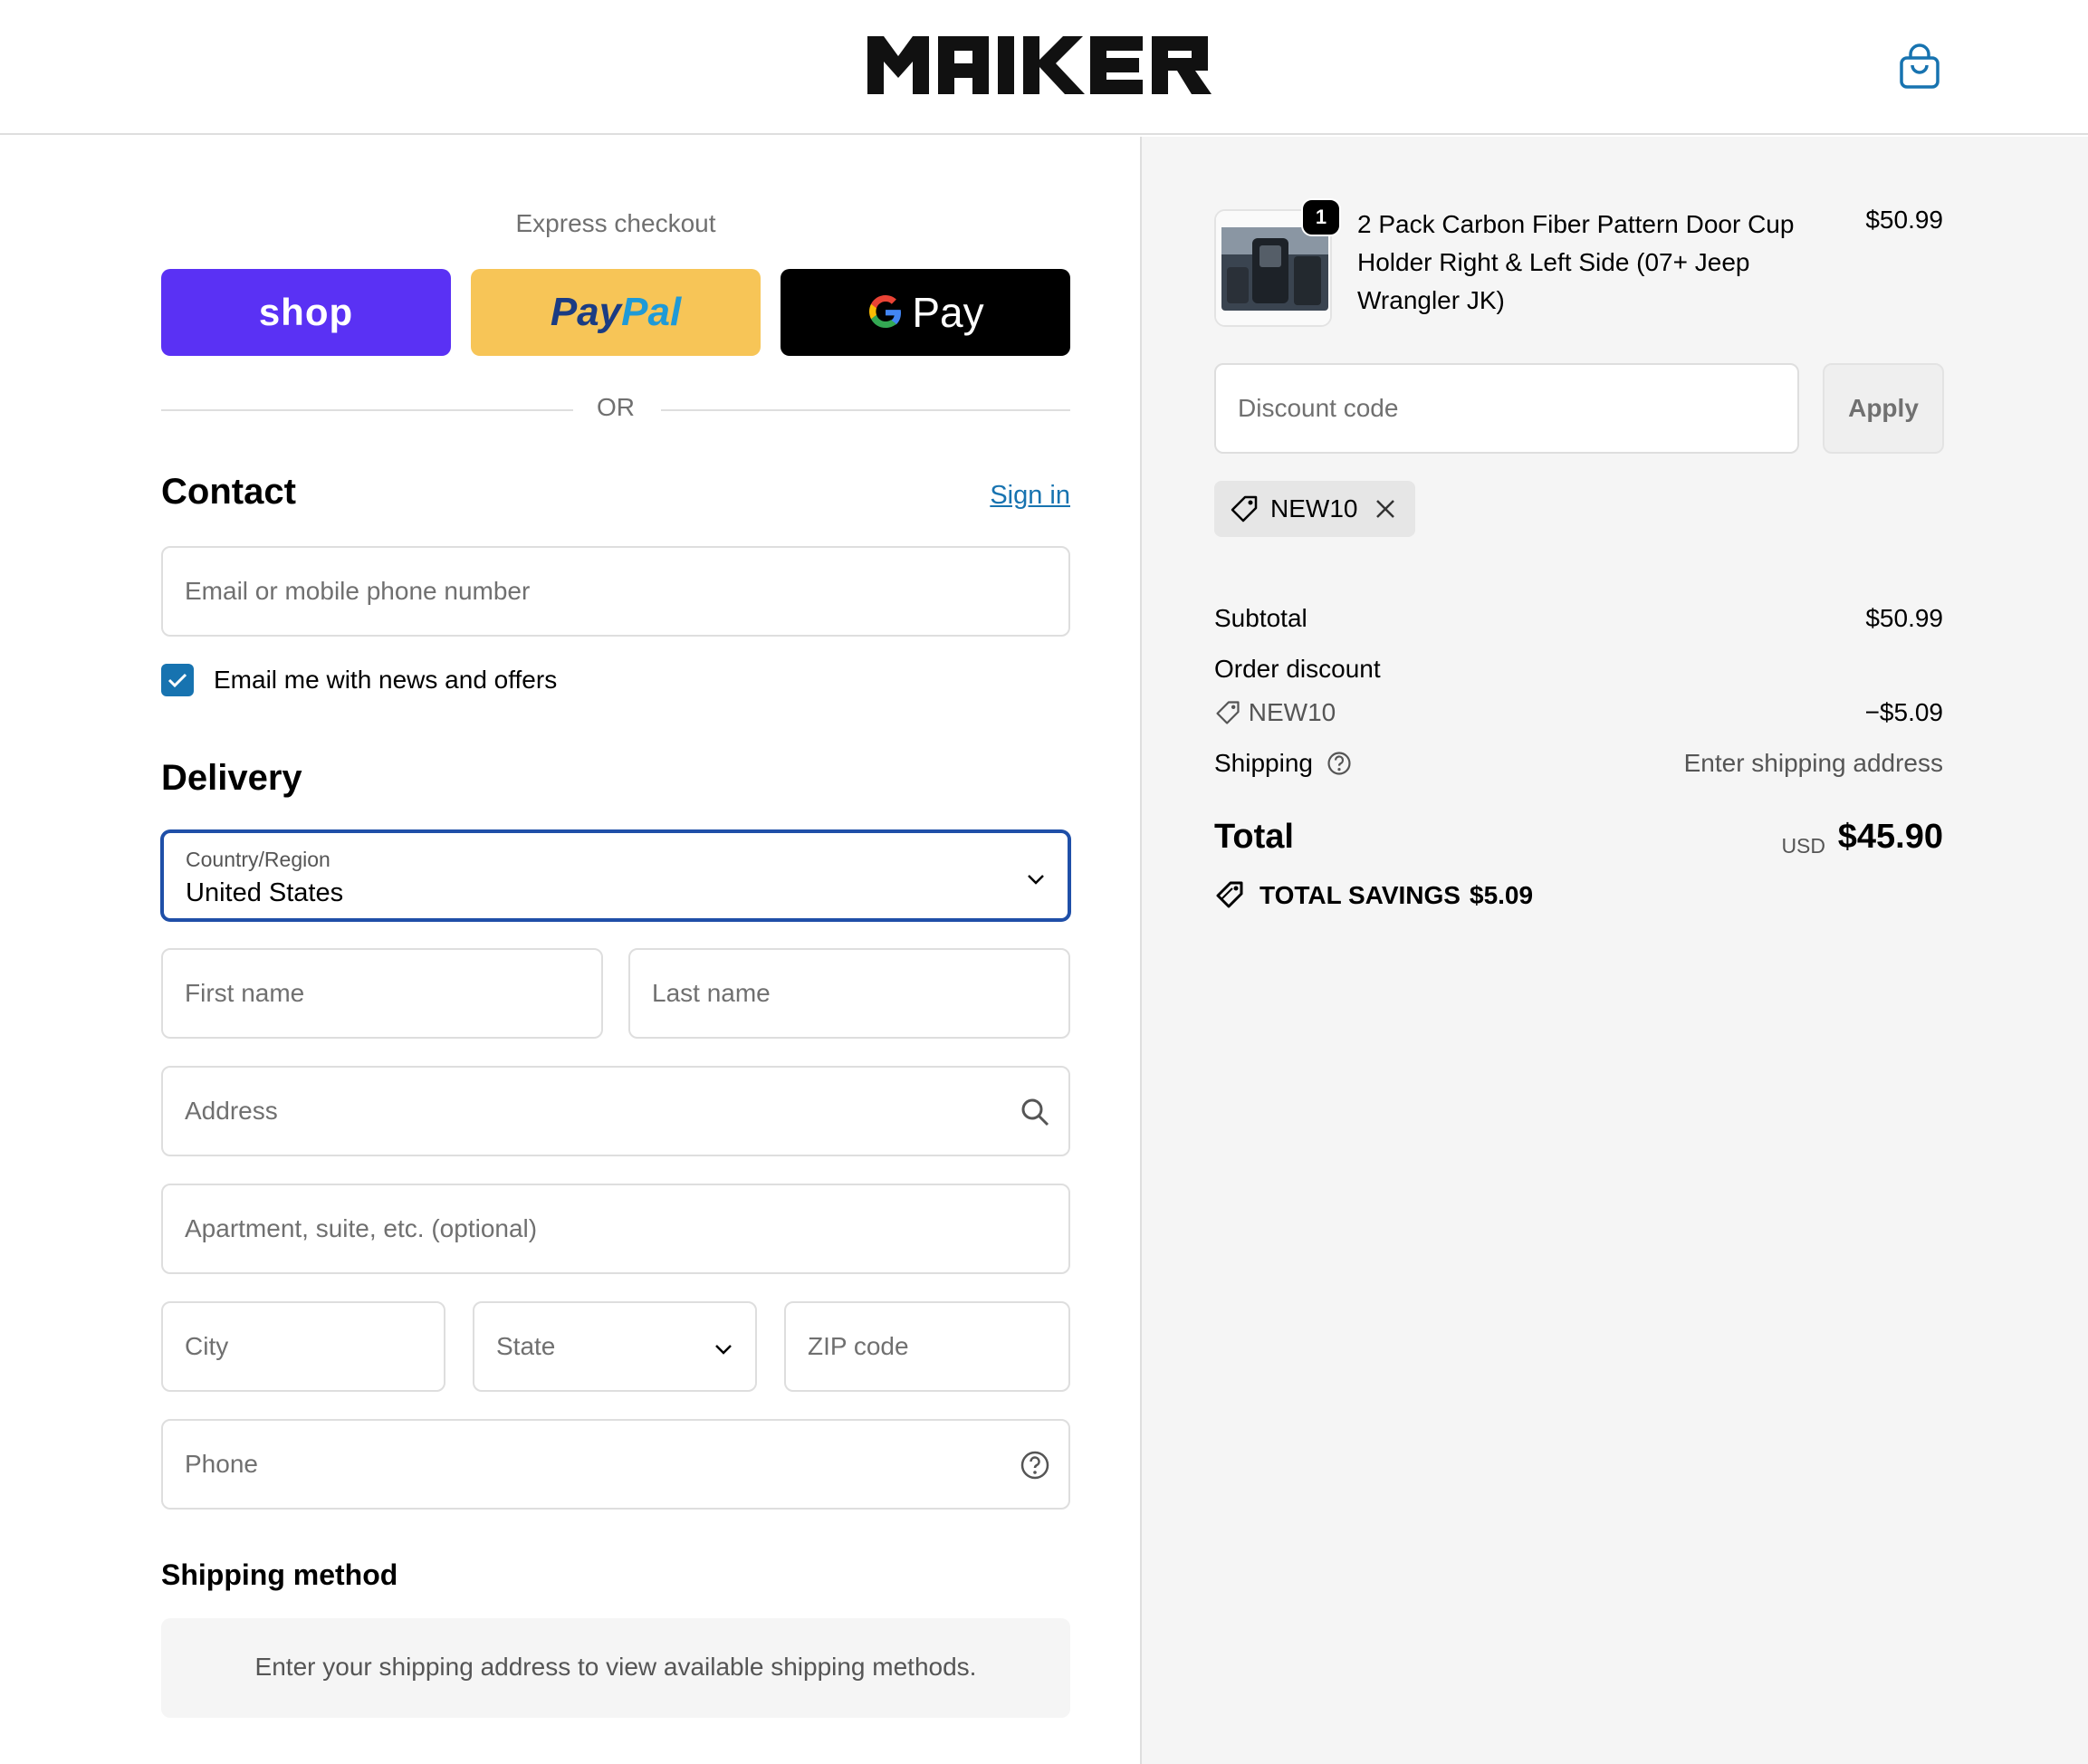 This screenshot has height=1764, width=2088. Describe the element at coordinates (386, 680) in the screenshot. I see `newsletter-label: Email me with news and offers` at that location.